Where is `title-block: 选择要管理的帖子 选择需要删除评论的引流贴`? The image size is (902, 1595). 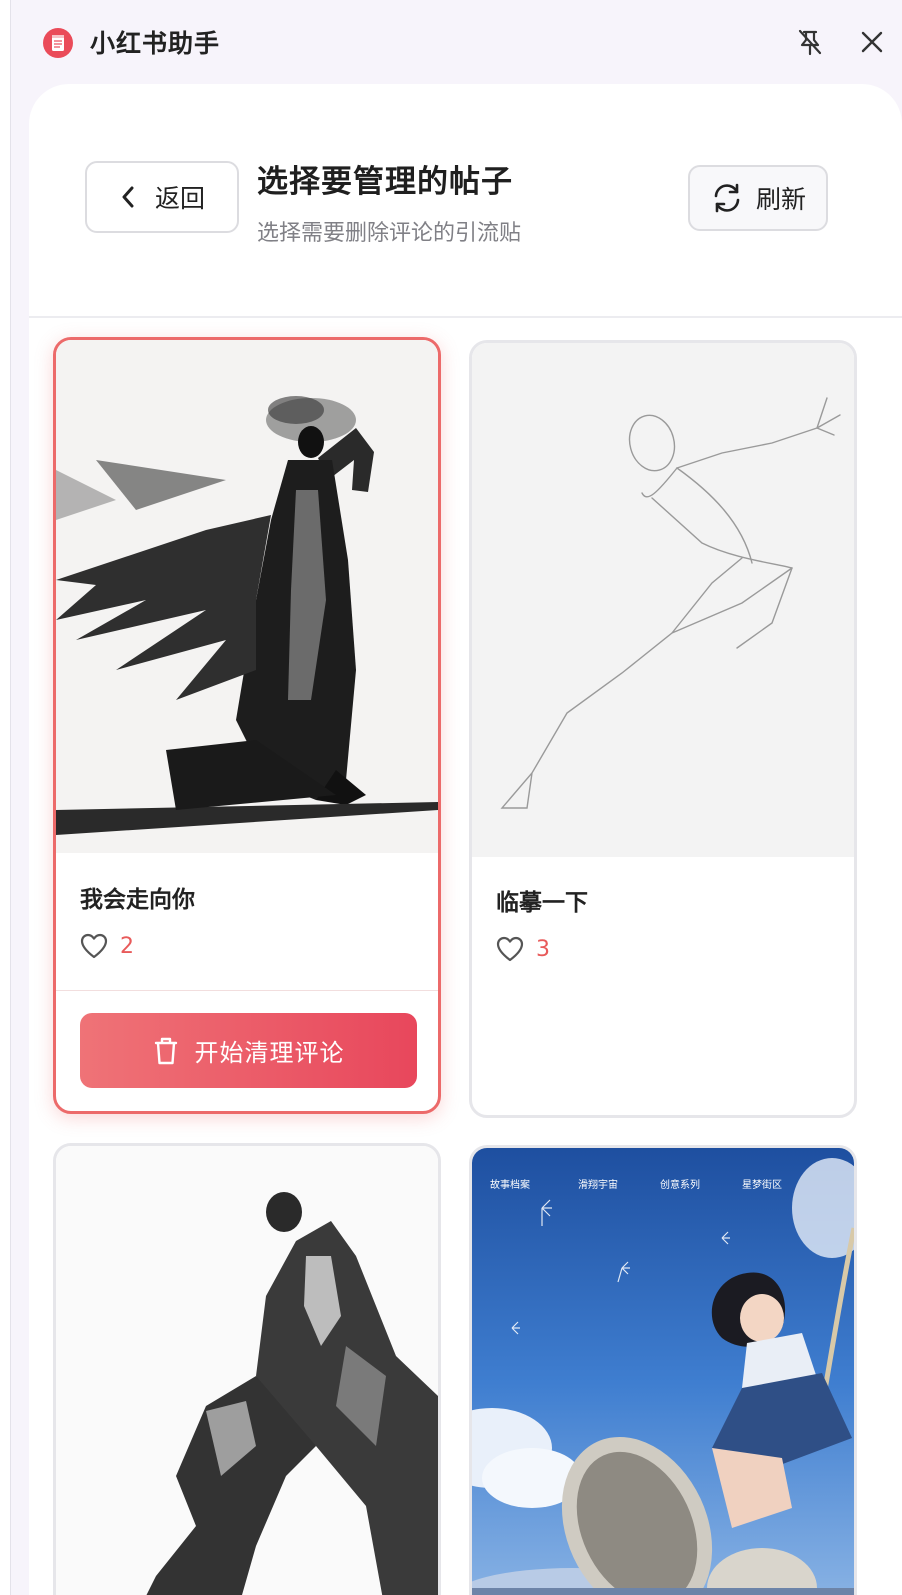 title-block: 选择要管理的帖子 选择需要删除评论的引流贴 is located at coordinates (389, 201).